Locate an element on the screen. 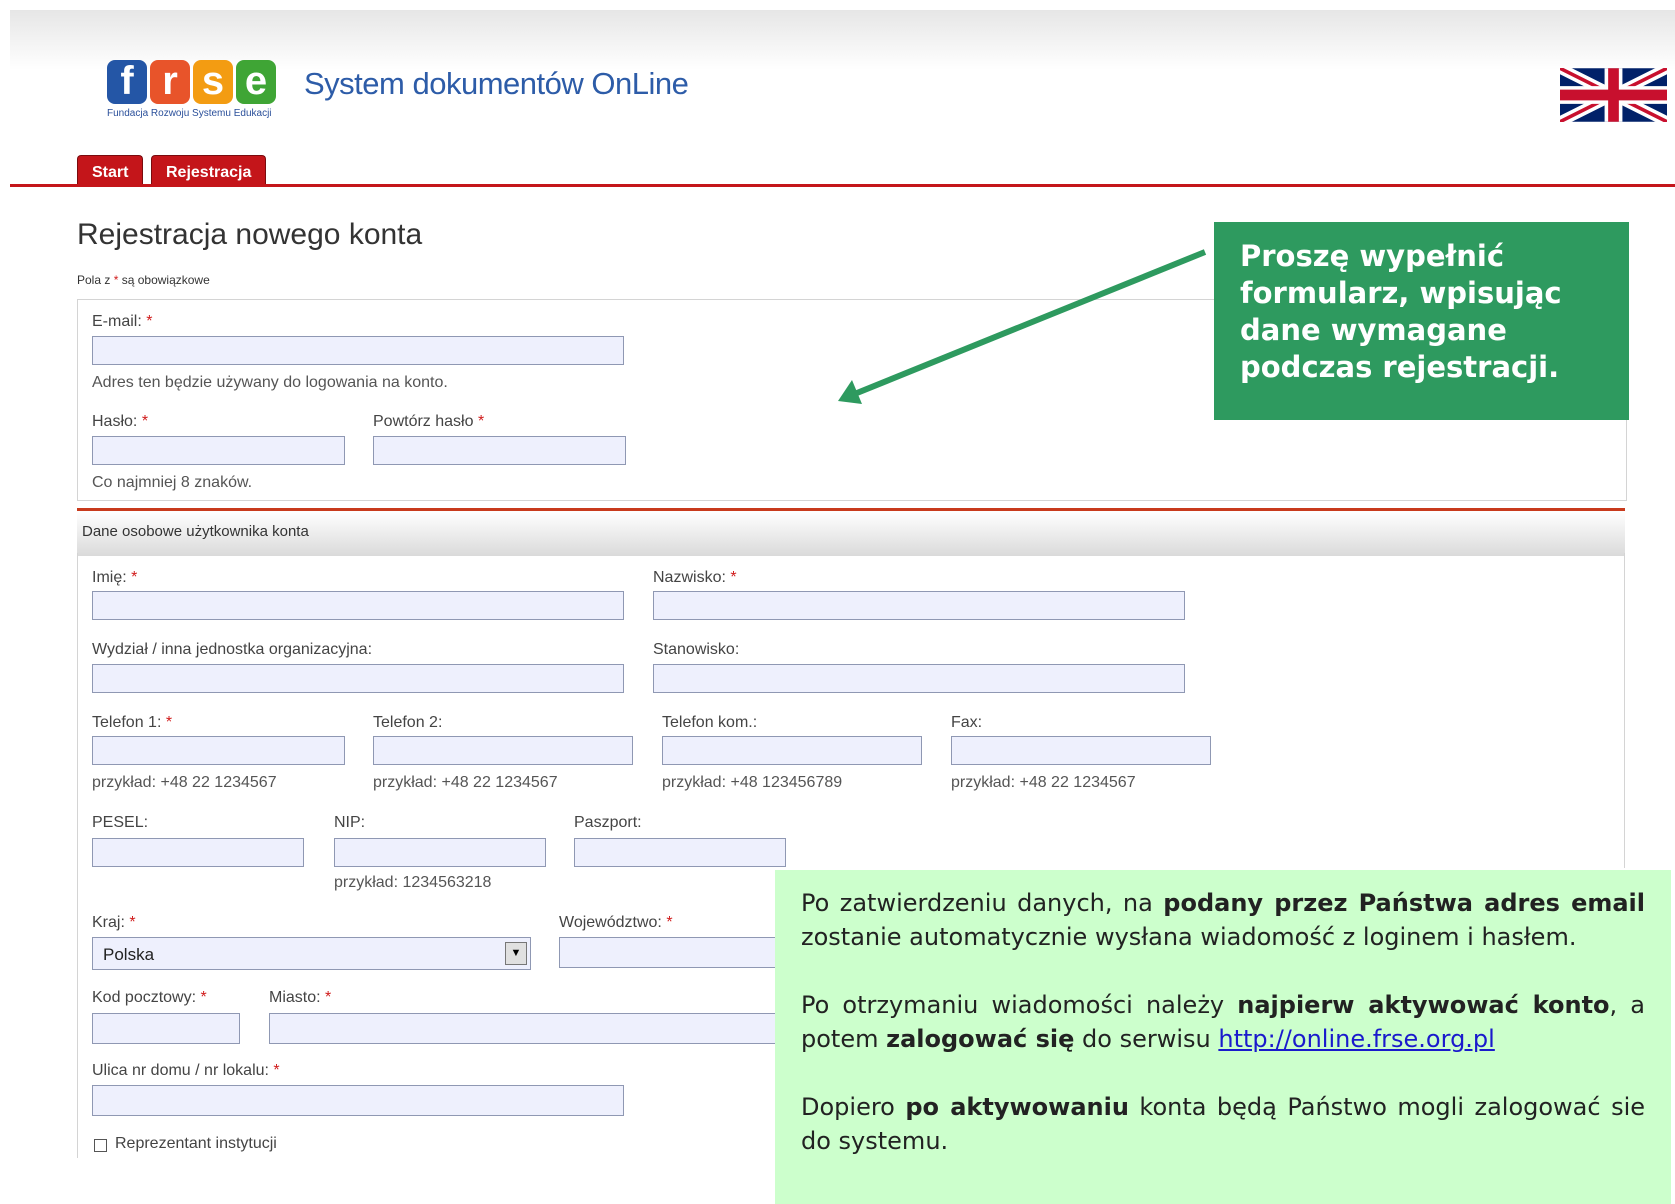 Image resolution: width=1675 pixels, height=1204 pixels. uk-flag-icon is located at coordinates (1613, 95).